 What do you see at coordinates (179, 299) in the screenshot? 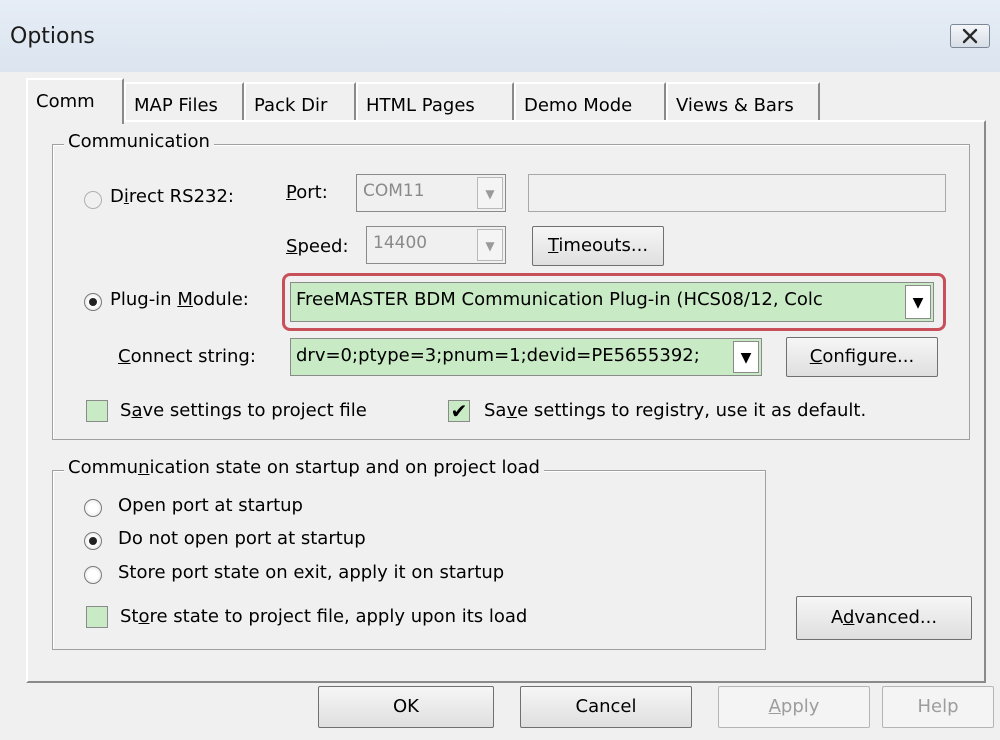
I see `plugin-module-label: Plug-in Module:` at bounding box center [179, 299].